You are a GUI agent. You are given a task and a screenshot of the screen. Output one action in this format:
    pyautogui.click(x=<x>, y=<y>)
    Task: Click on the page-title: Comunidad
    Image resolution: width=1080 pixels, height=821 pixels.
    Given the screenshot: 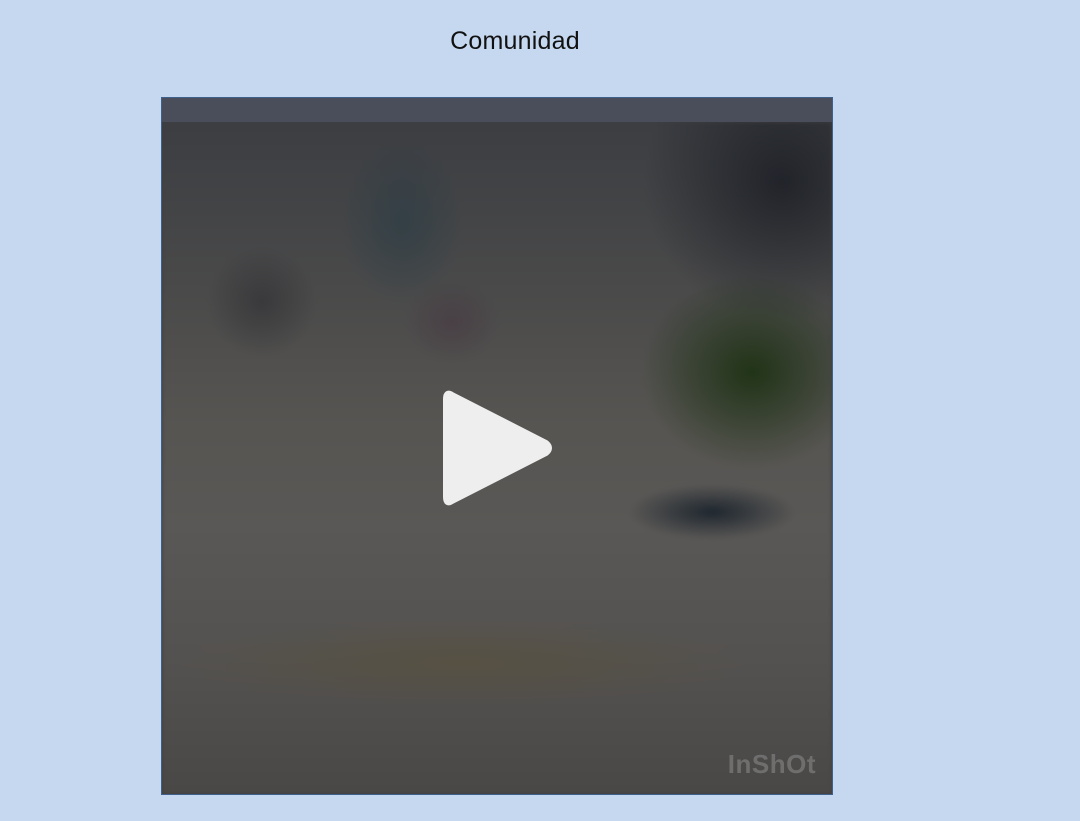 What is the action you would take?
    pyautogui.click(x=515, y=41)
    